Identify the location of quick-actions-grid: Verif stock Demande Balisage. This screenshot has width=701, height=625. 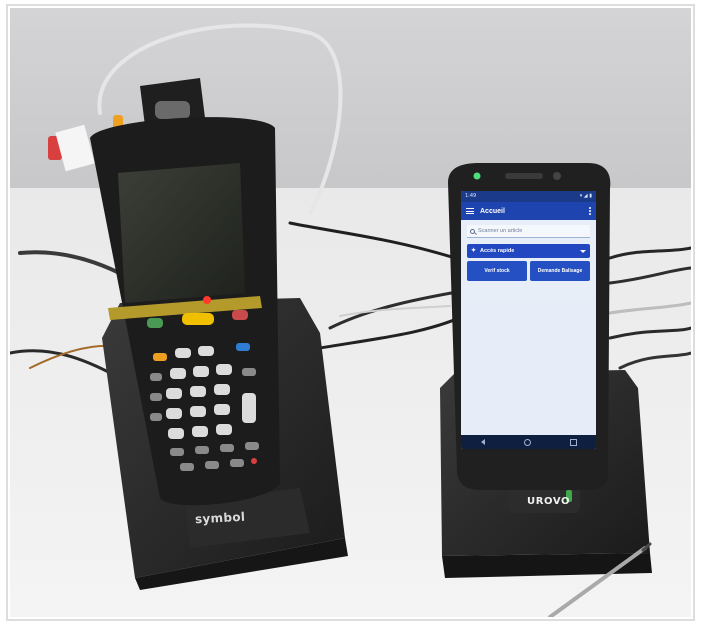
(528, 271).